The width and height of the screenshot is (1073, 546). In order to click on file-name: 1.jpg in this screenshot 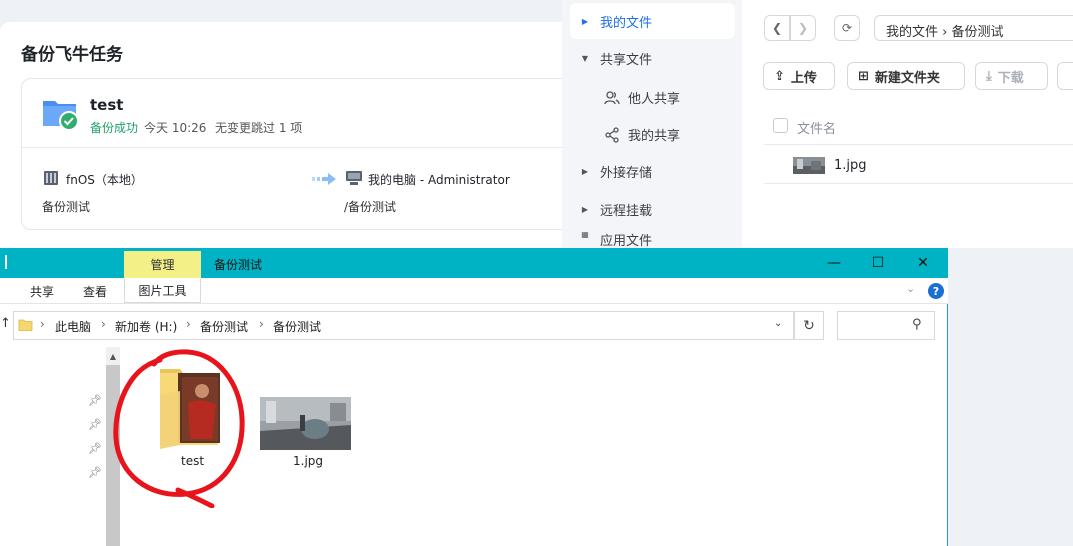, I will do `click(850, 165)`.